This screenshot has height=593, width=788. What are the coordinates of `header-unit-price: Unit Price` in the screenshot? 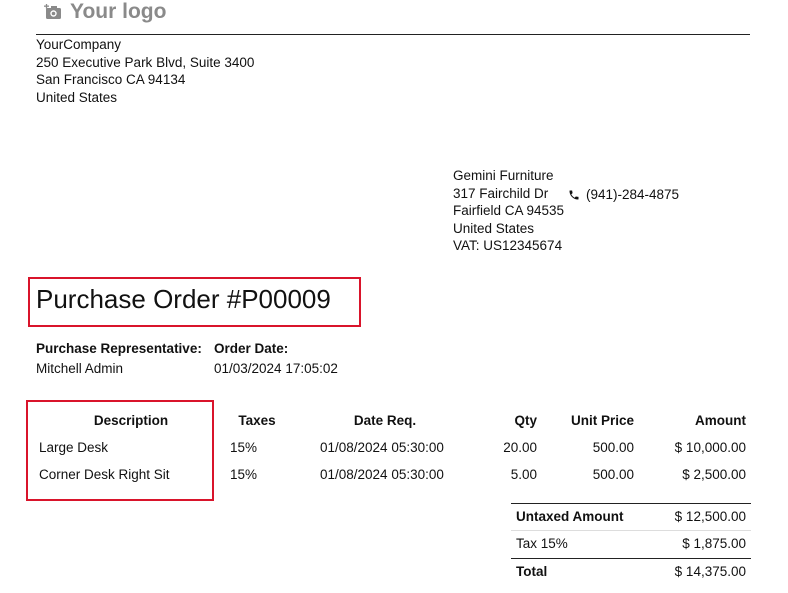 It's located at (602, 420).